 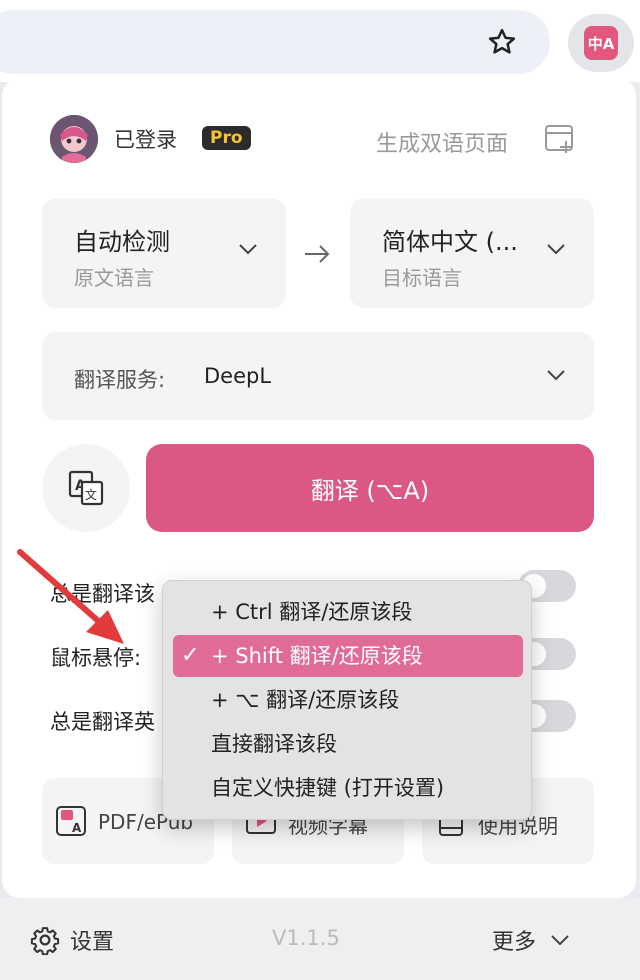 What do you see at coordinates (560, 139) in the screenshot?
I see `new-page-icon` at bounding box center [560, 139].